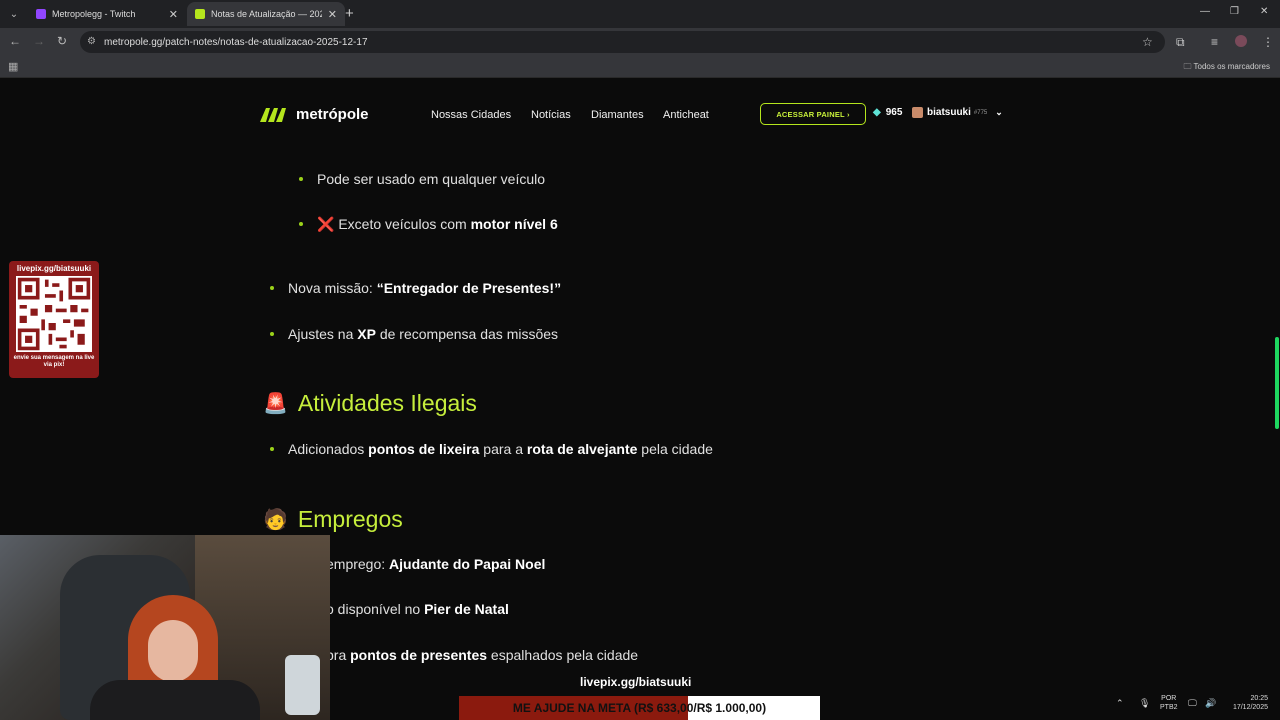 The image size is (1280, 720). I want to click on logo-text: metrópole, so click(332, 114).